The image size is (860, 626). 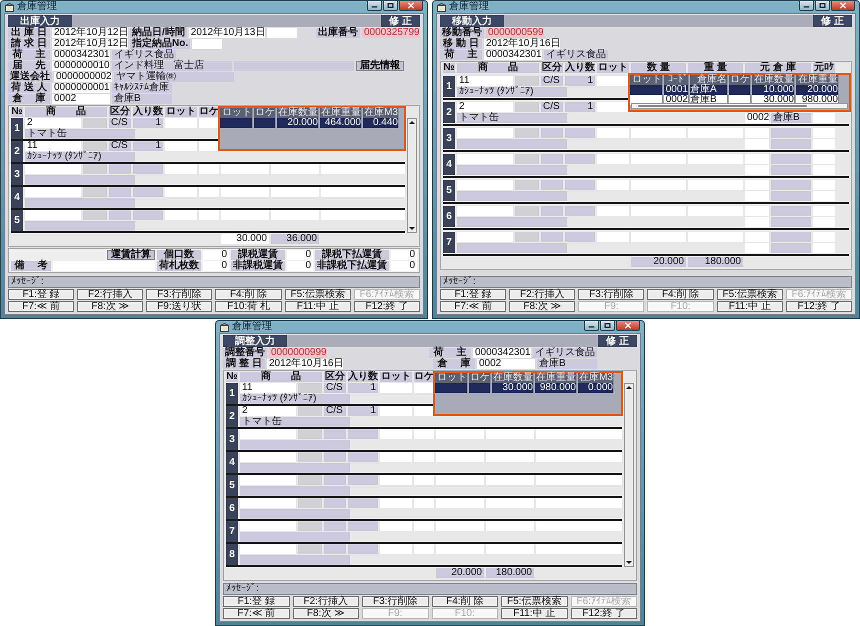 I want to click on message-label: ﾒｯｾｰｼﾞ:, so click(x=459, y=282).